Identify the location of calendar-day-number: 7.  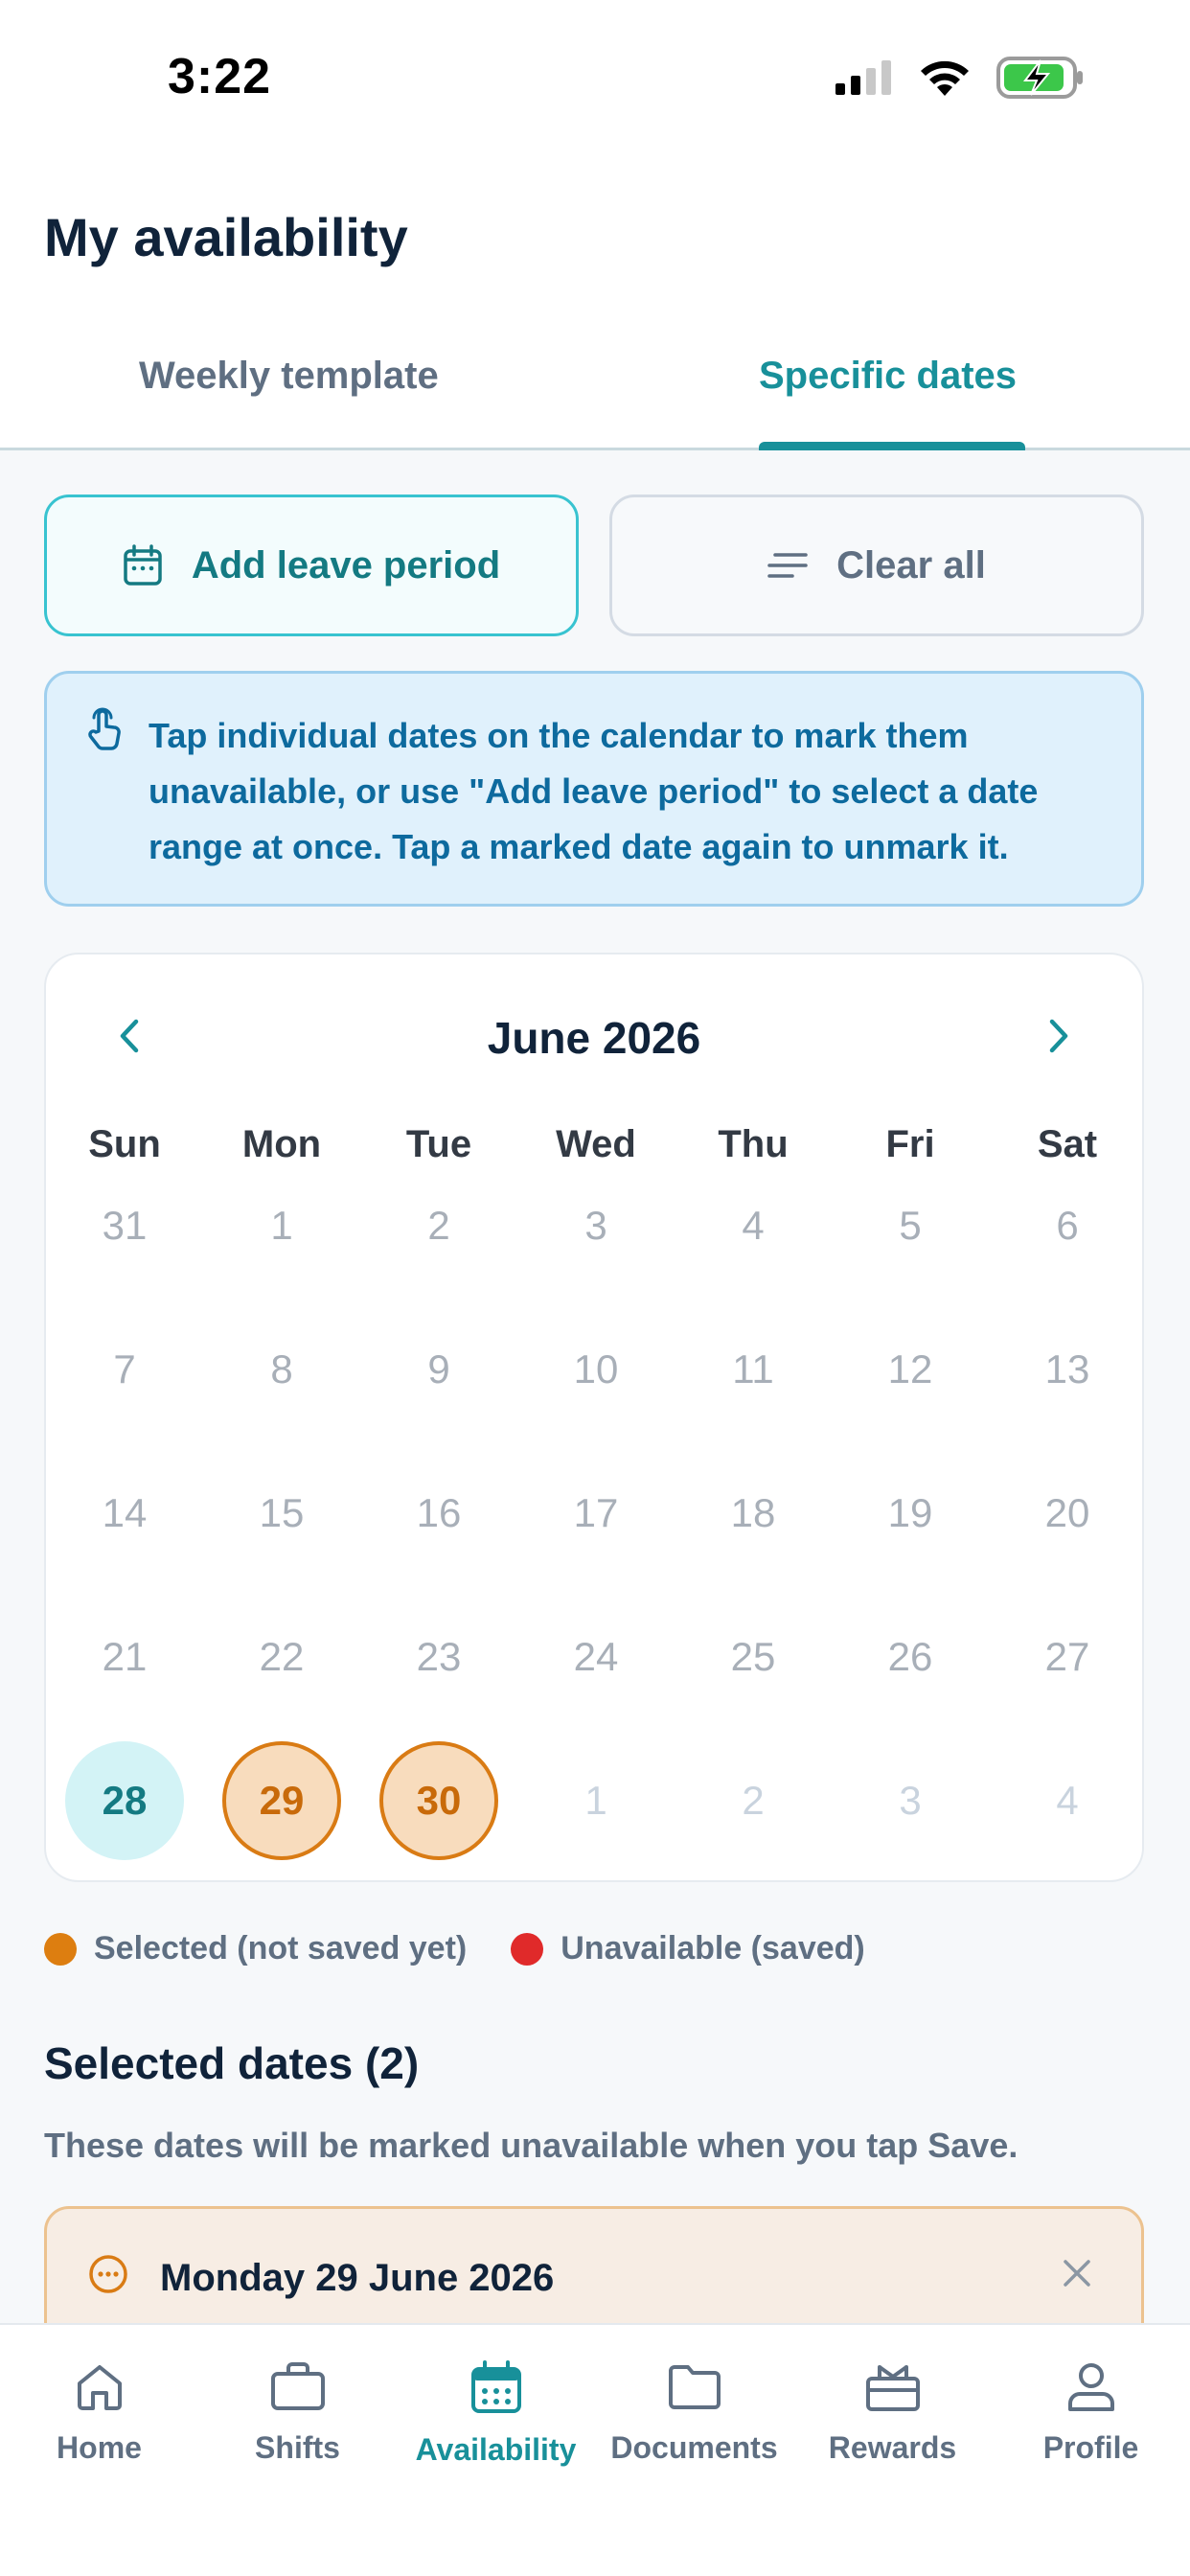
(125, 1369).